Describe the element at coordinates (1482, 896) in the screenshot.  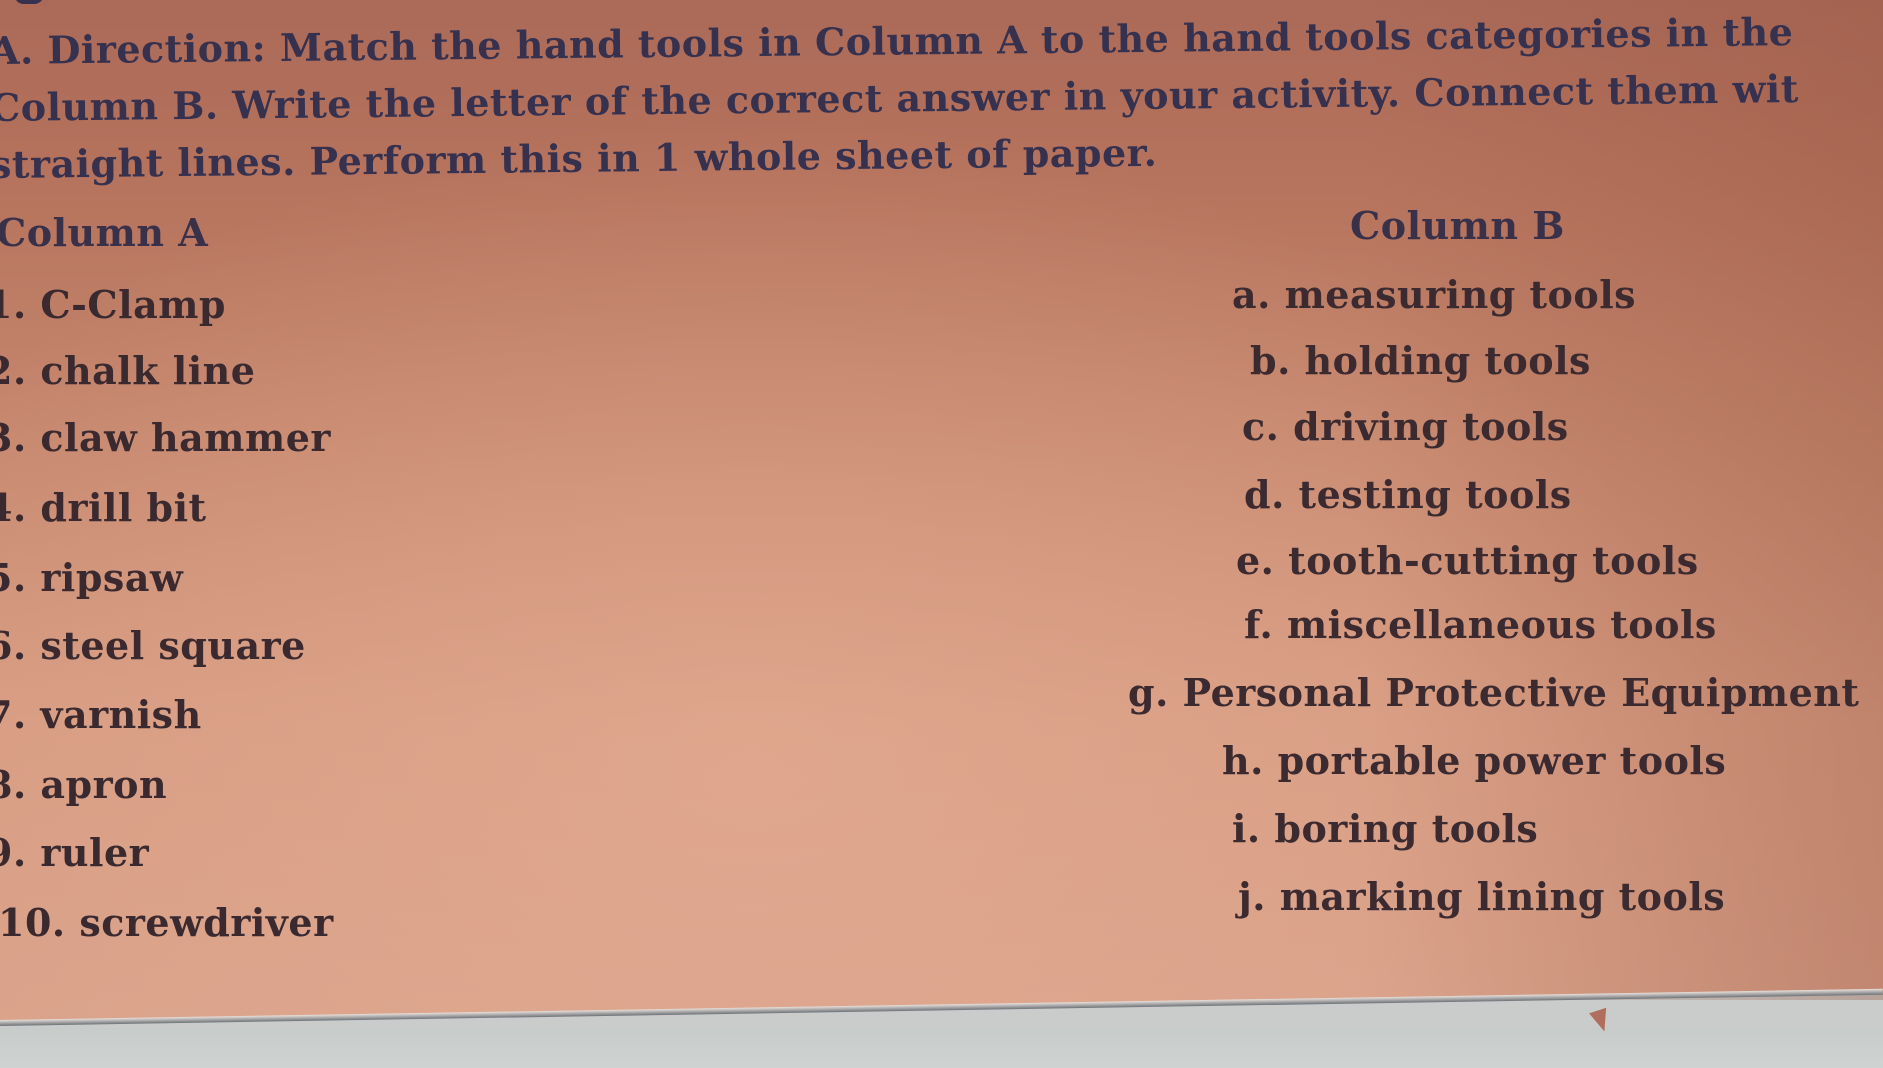
I see `column-b-item: j. marking lining tools` at that location.